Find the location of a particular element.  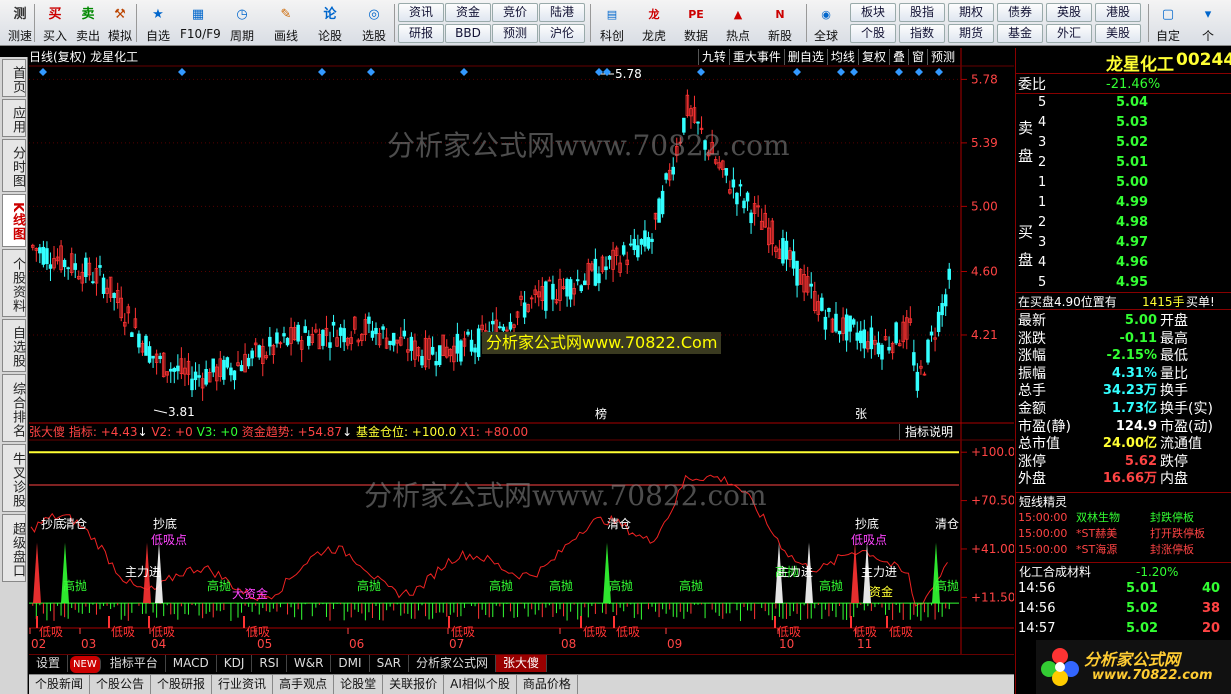

indicator-tab: DMI is located at coordinates (350, 663).